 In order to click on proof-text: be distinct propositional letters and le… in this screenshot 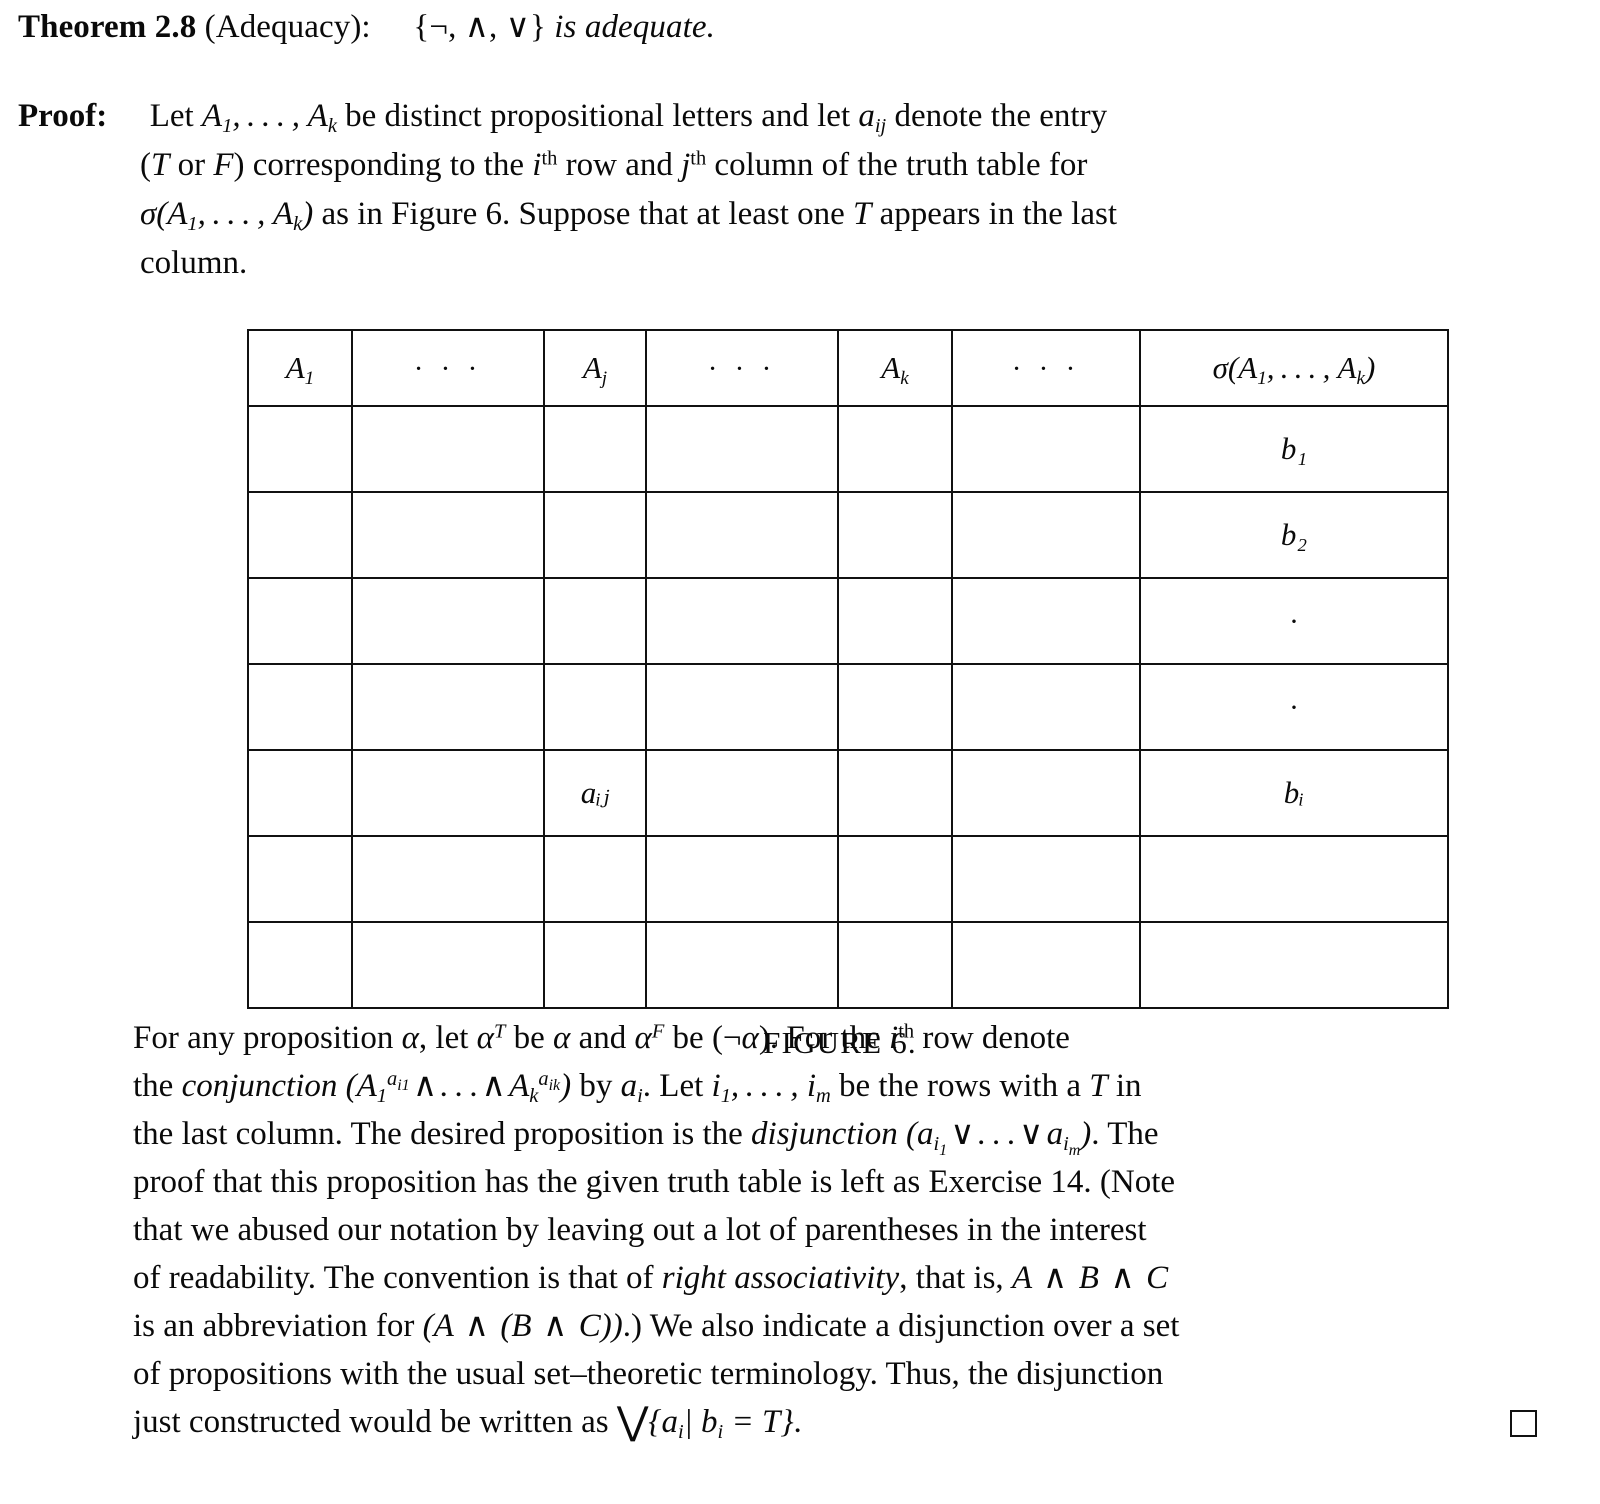, I will do `click(598, 116)`.